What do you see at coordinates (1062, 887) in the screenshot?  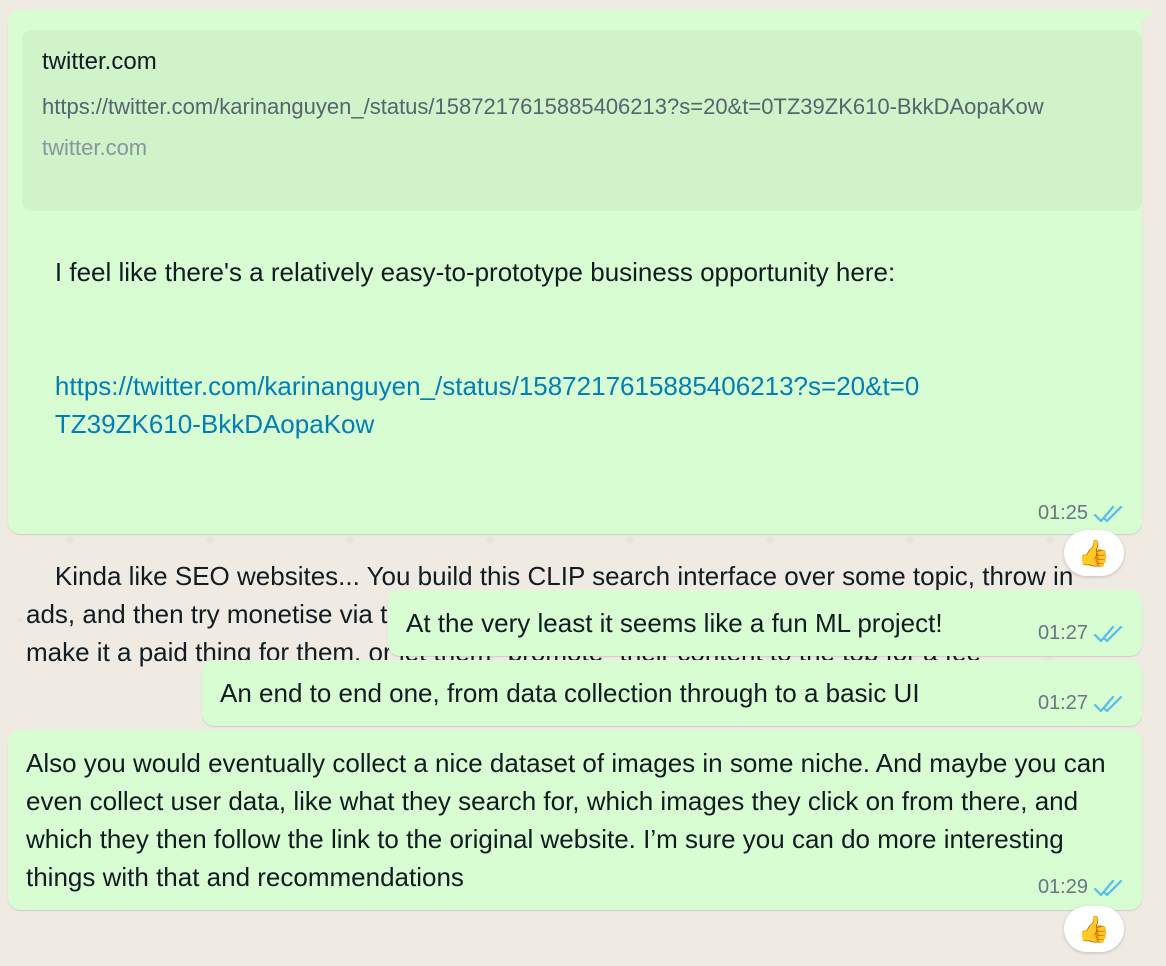 I see `message-time: 01:29` at bounding box center [1062, 887].